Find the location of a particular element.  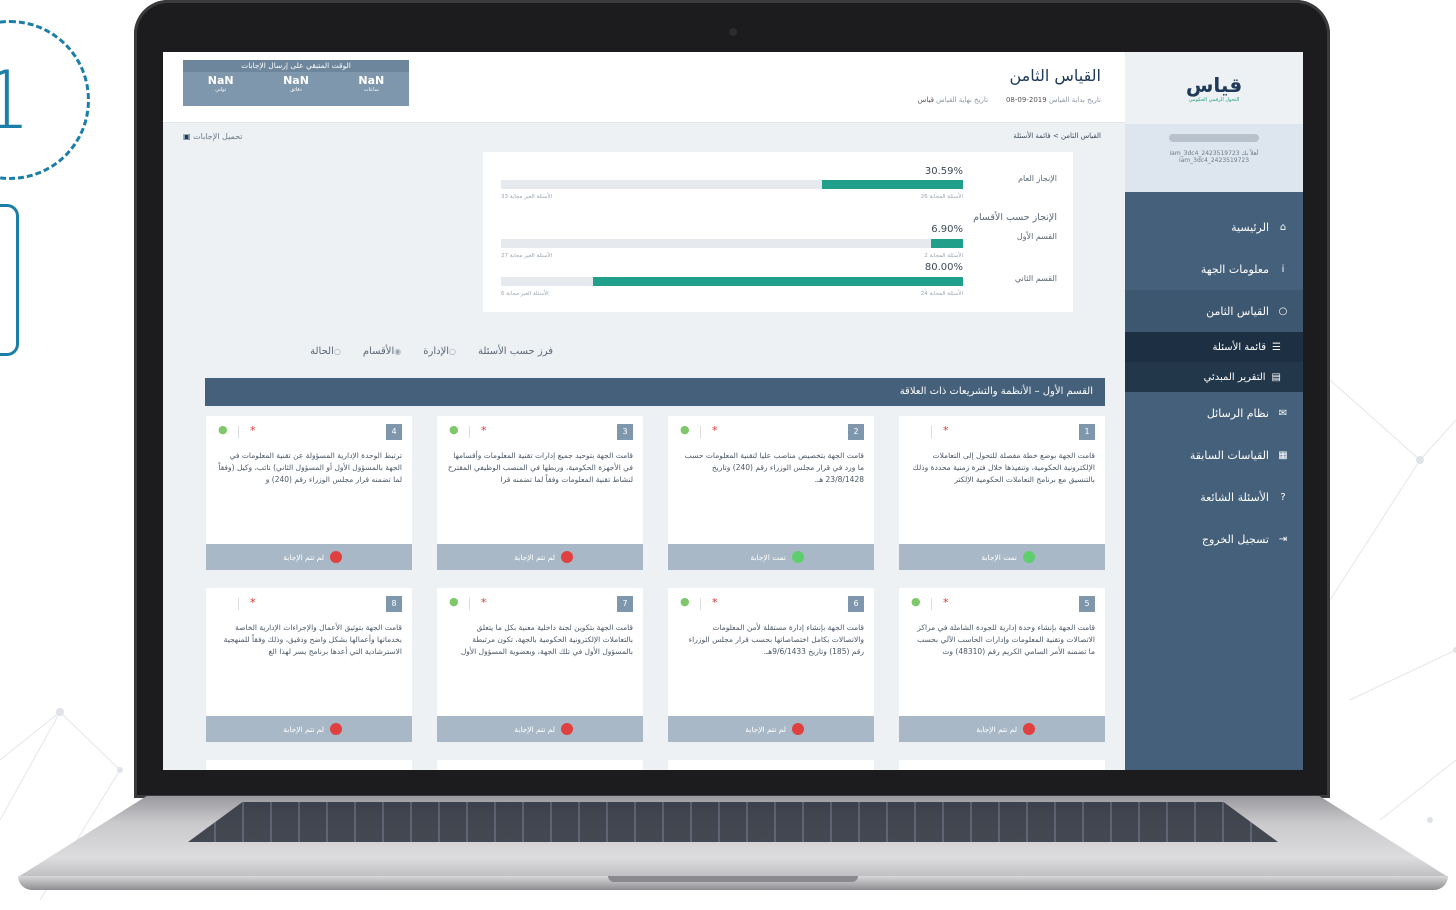

sidebar-item-logout: ⇥ تسجيل الخروج is located at coordinates (1214, 539).